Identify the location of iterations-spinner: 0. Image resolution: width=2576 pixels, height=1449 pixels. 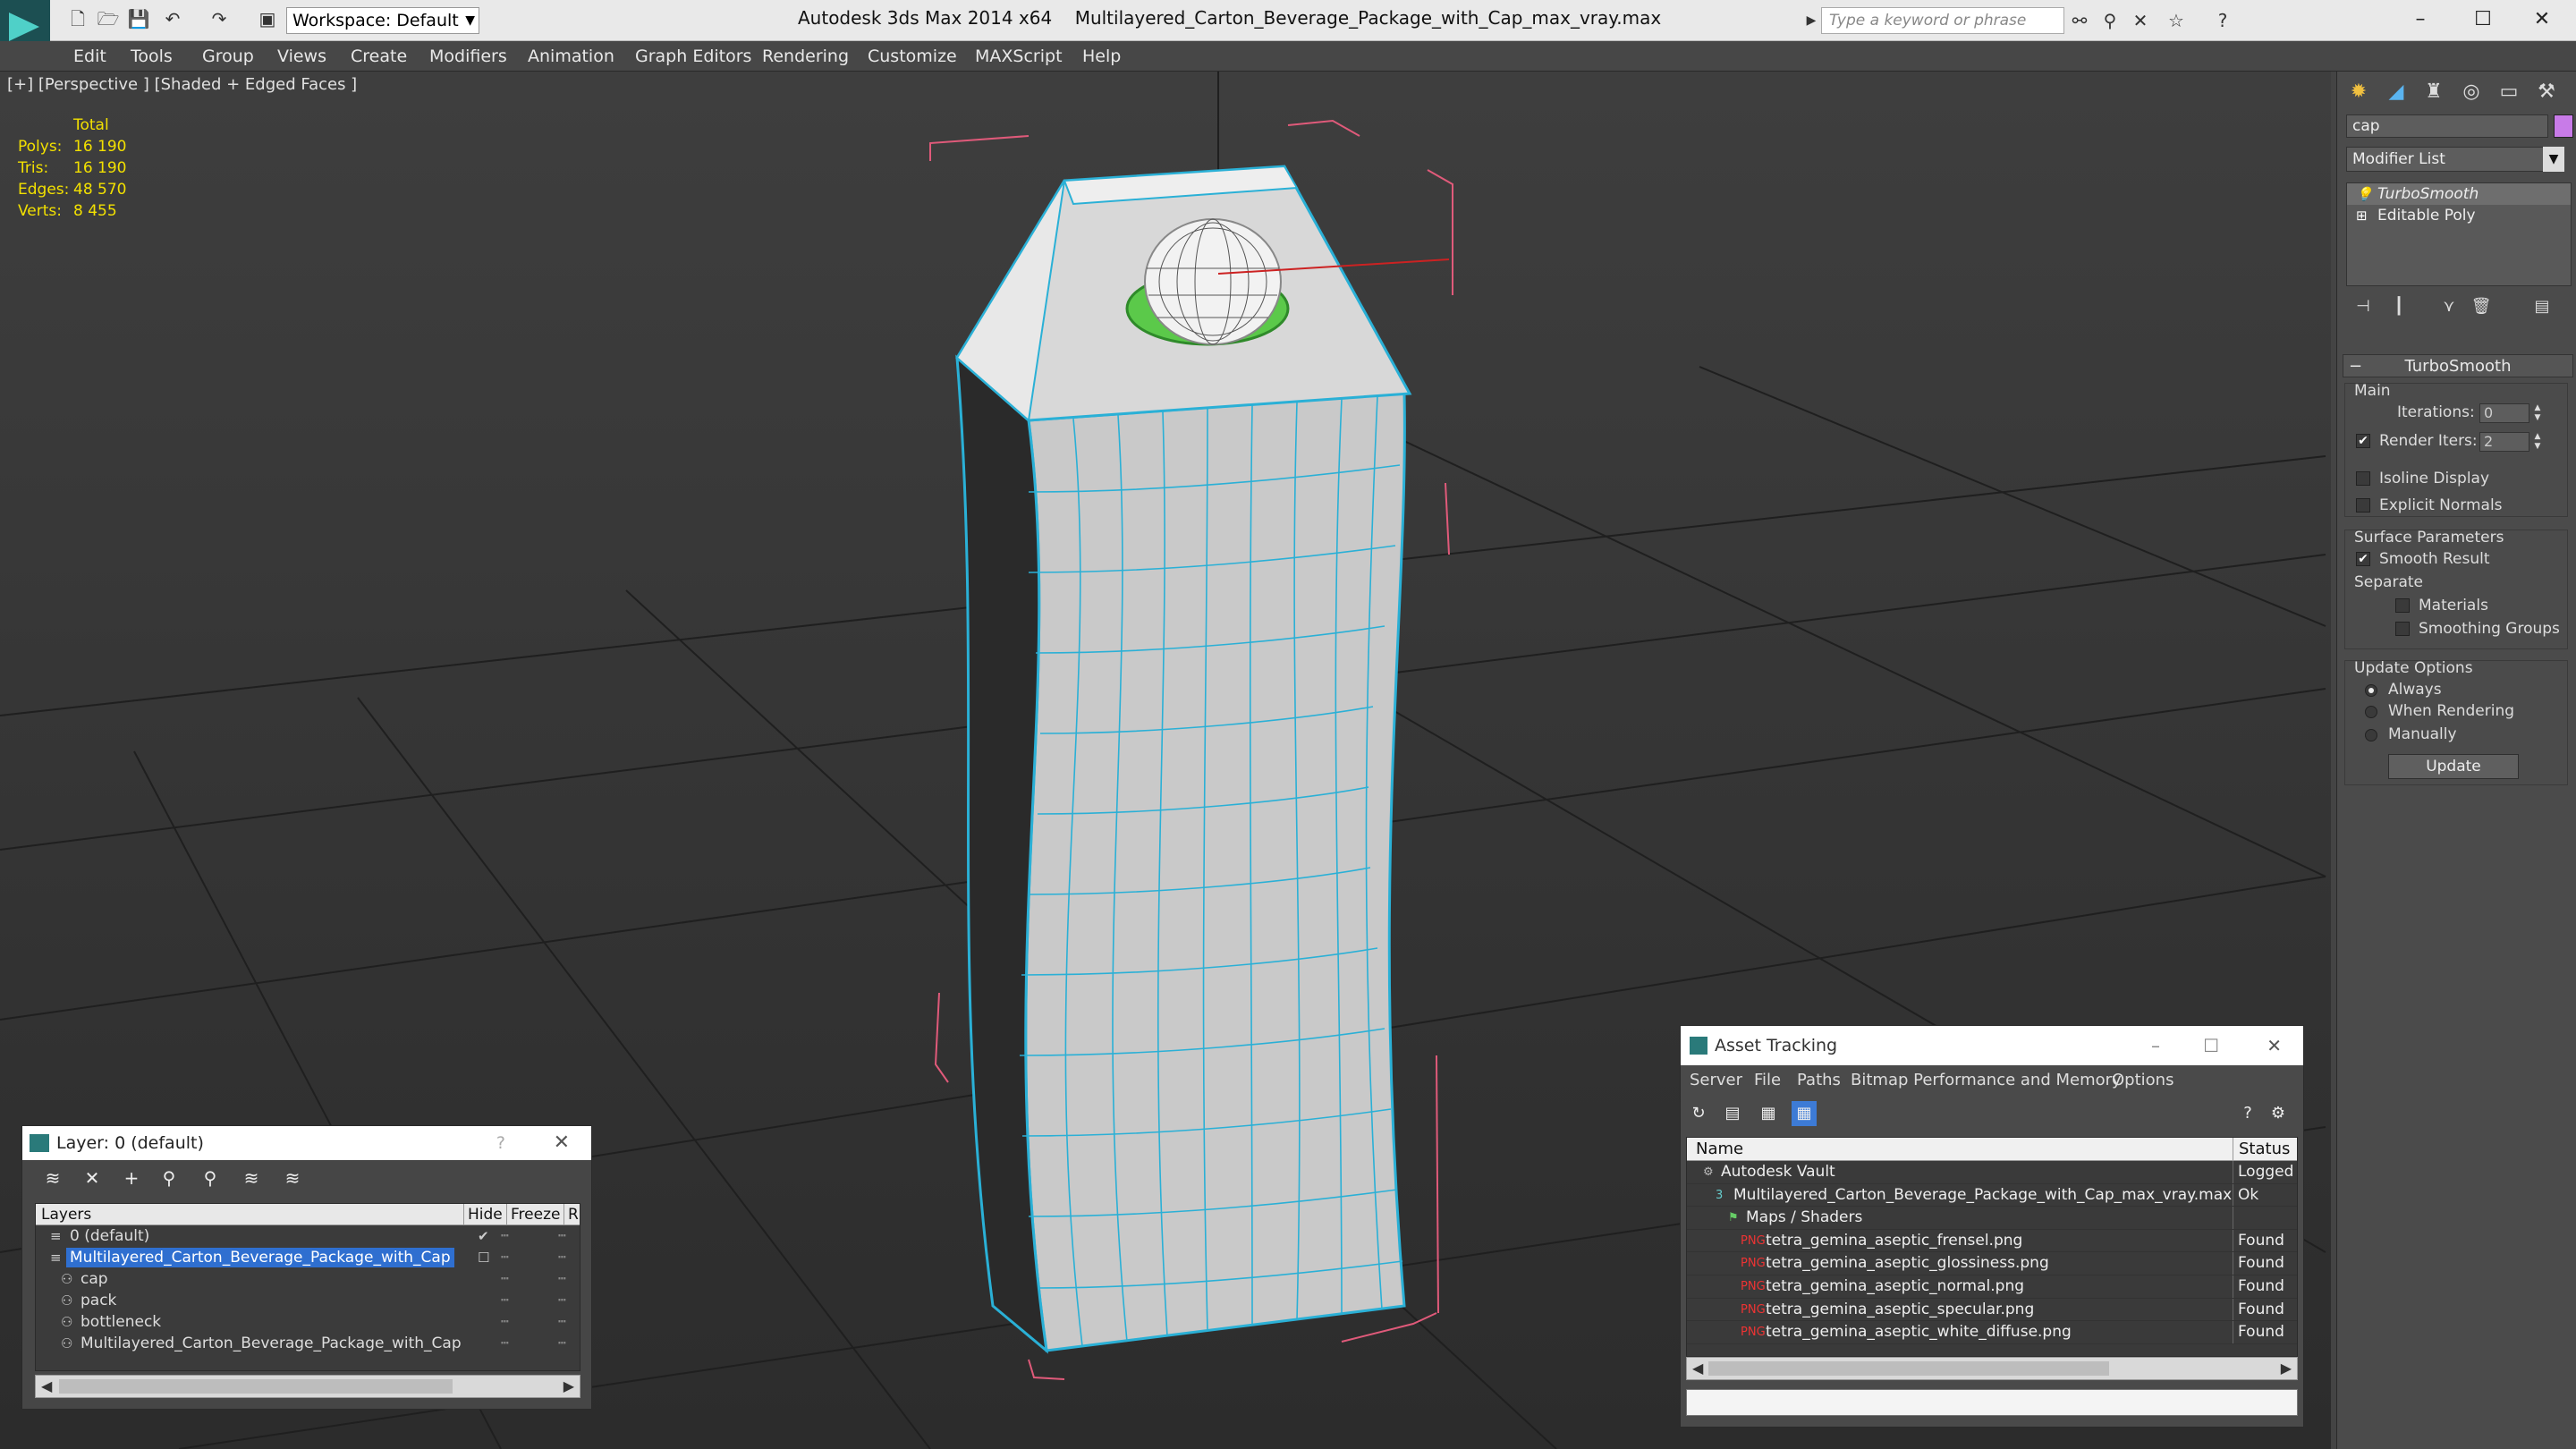
(2504, 413).